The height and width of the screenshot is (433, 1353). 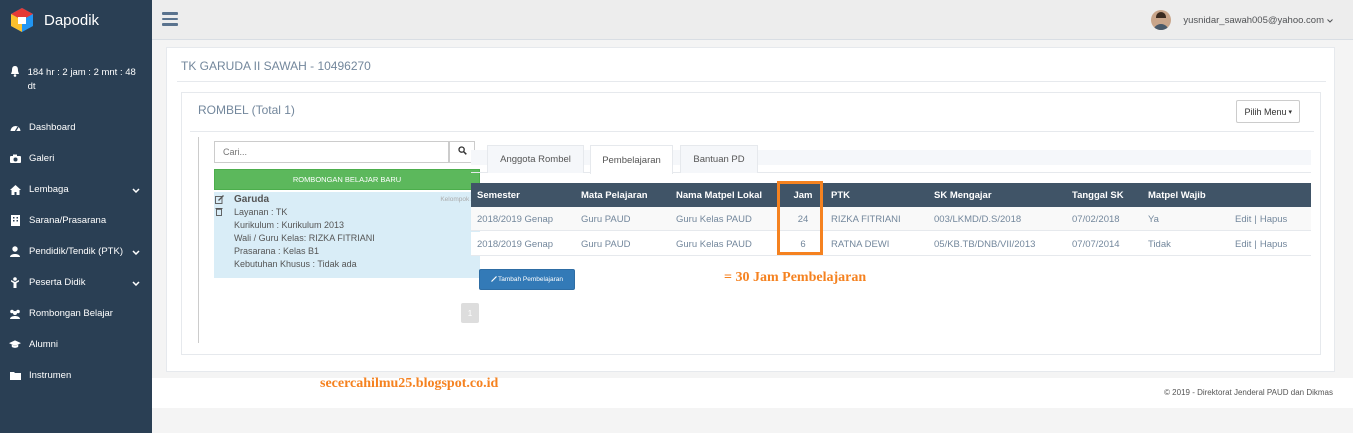 I want to click on sidebar-item-ptk: Pendidik/Tendik (PTK), so click(x=76, y=251).